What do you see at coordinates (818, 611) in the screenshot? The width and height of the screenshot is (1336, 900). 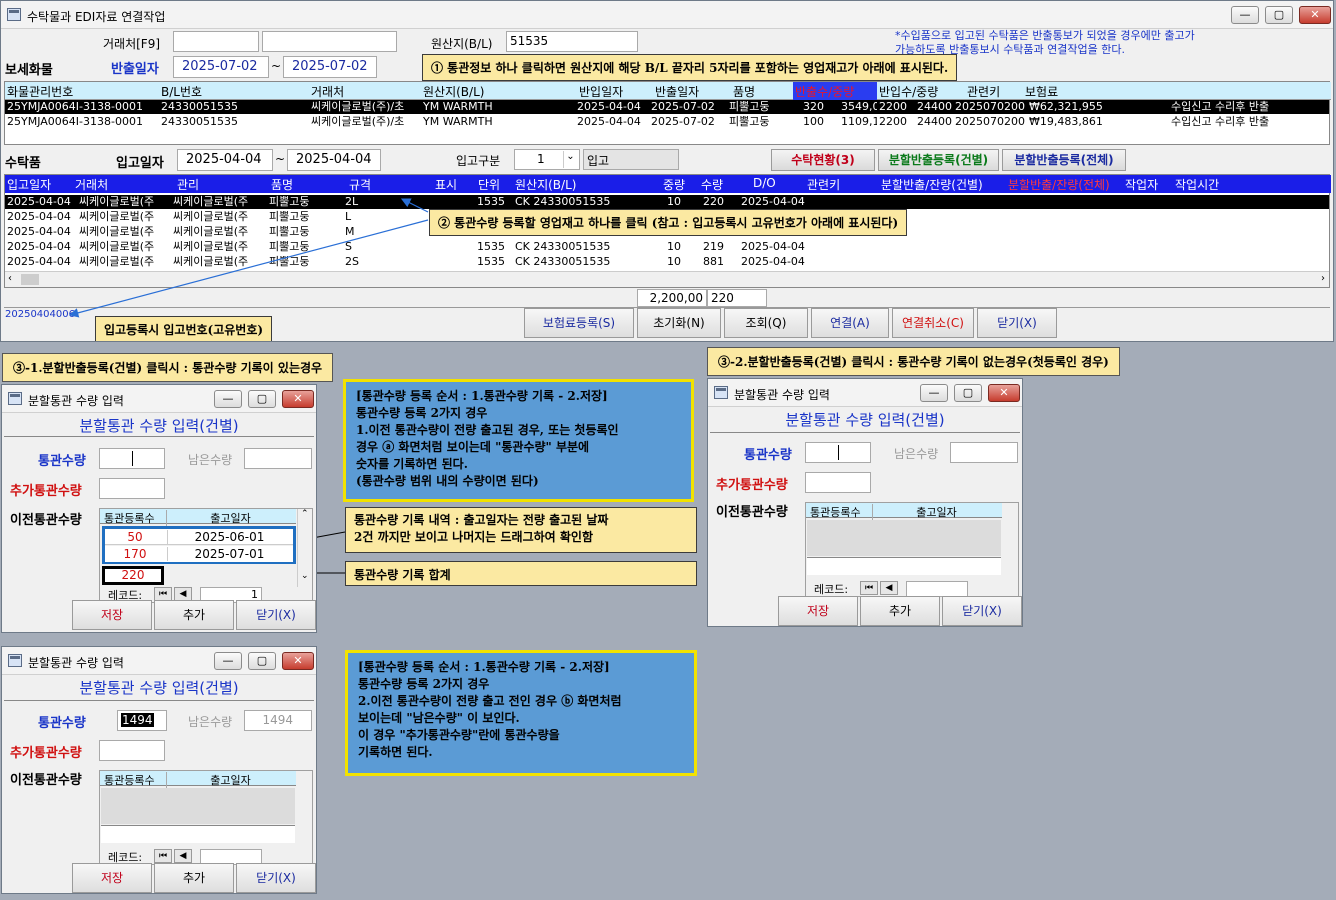 I see `dialog2-save-button: 저장` at bounding box center [818, 611].